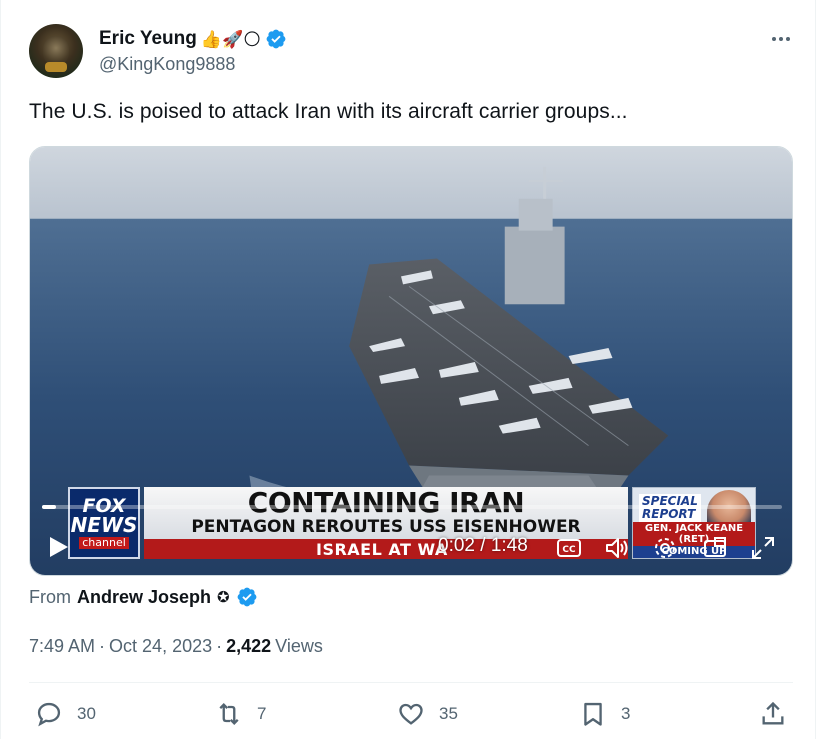  Describe the element at coordinates (167, 64) in the screenshot. I see `author-handle: @KingKong9888` at that location.